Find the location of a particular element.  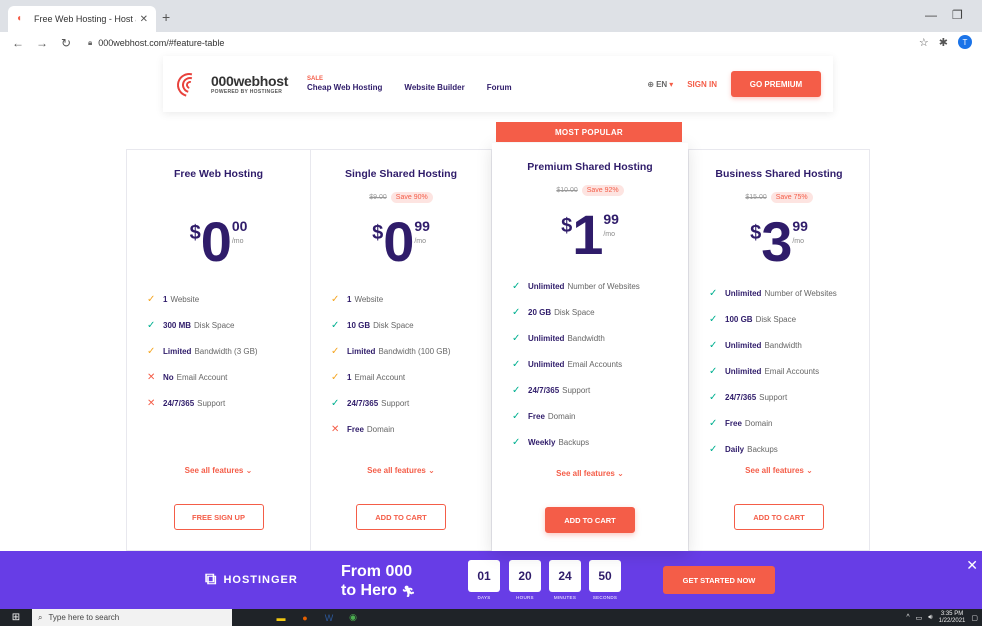

forward-icon: → is located at coordinates (42, 43).